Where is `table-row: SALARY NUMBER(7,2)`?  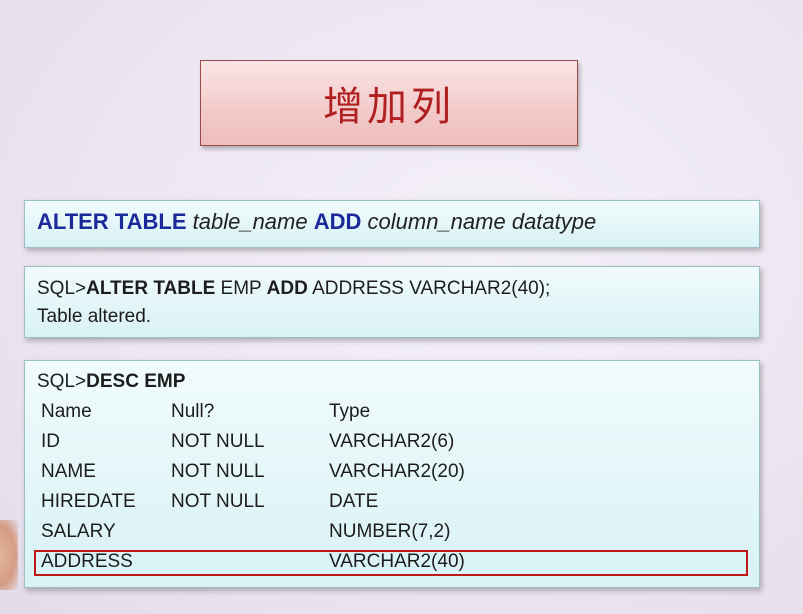 table-row: SALARY NUMBER(7,2) is located at coordinates (285, 532).